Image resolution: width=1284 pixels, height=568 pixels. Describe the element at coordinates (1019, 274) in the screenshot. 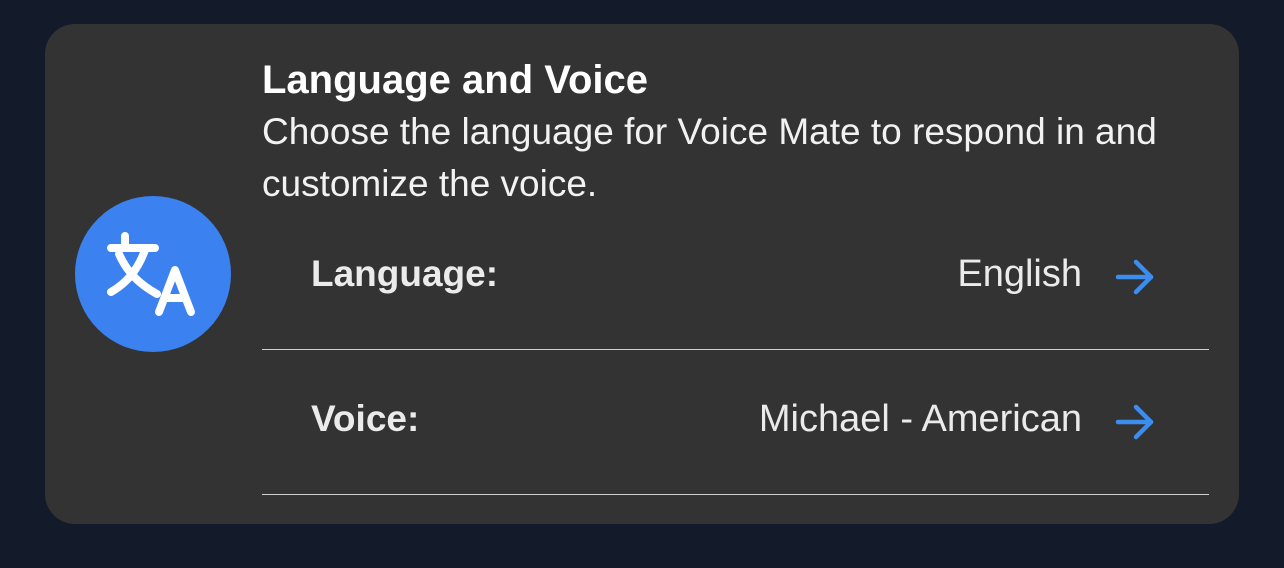

I see `language-value: English` at that location.